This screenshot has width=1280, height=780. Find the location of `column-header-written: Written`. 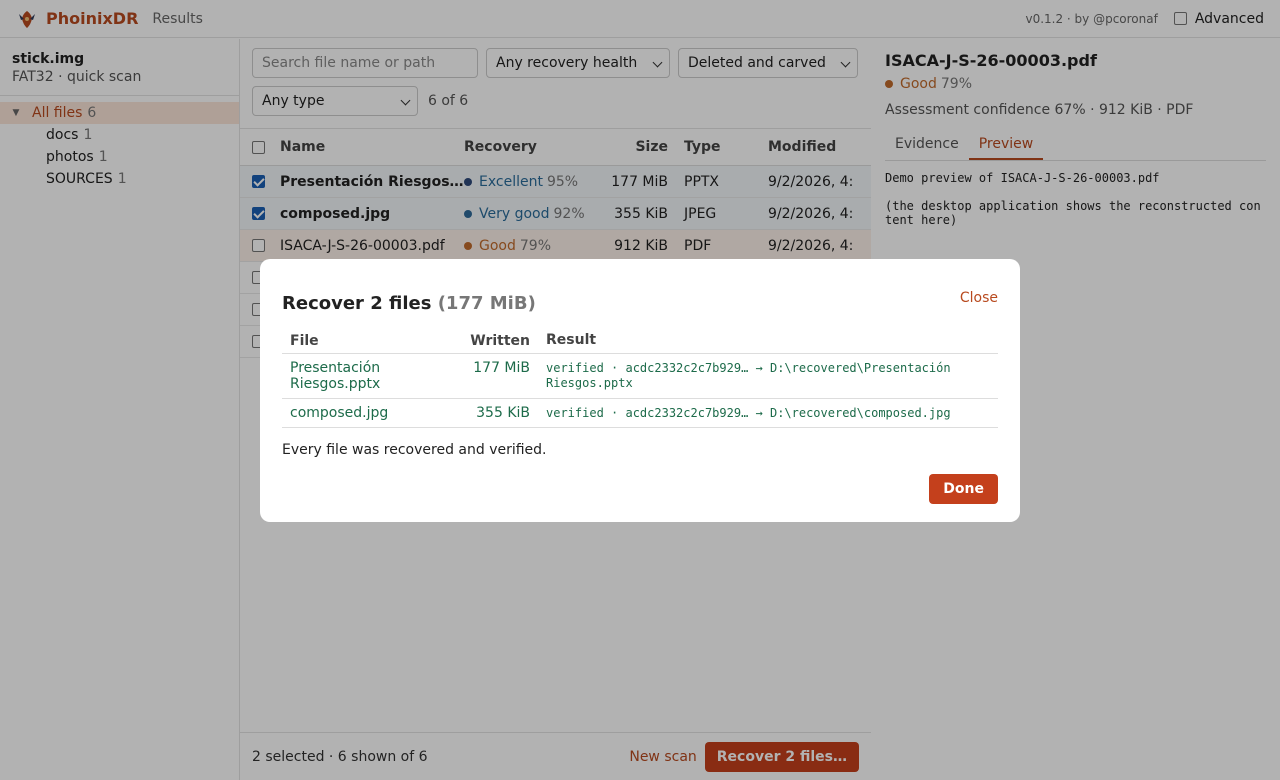

column-header-written: Written is located at coordinates (500, 340).